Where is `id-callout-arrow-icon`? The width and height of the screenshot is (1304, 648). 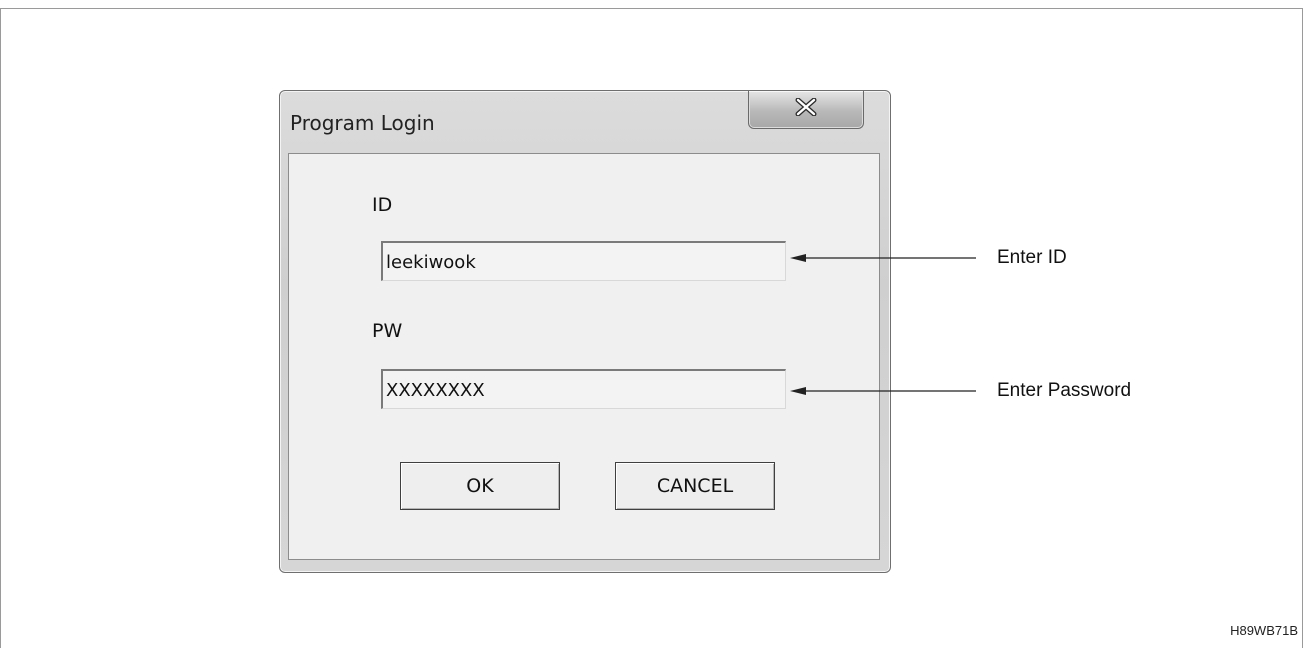 id-callout-arrow-icon is located at coordinates (798, 258).